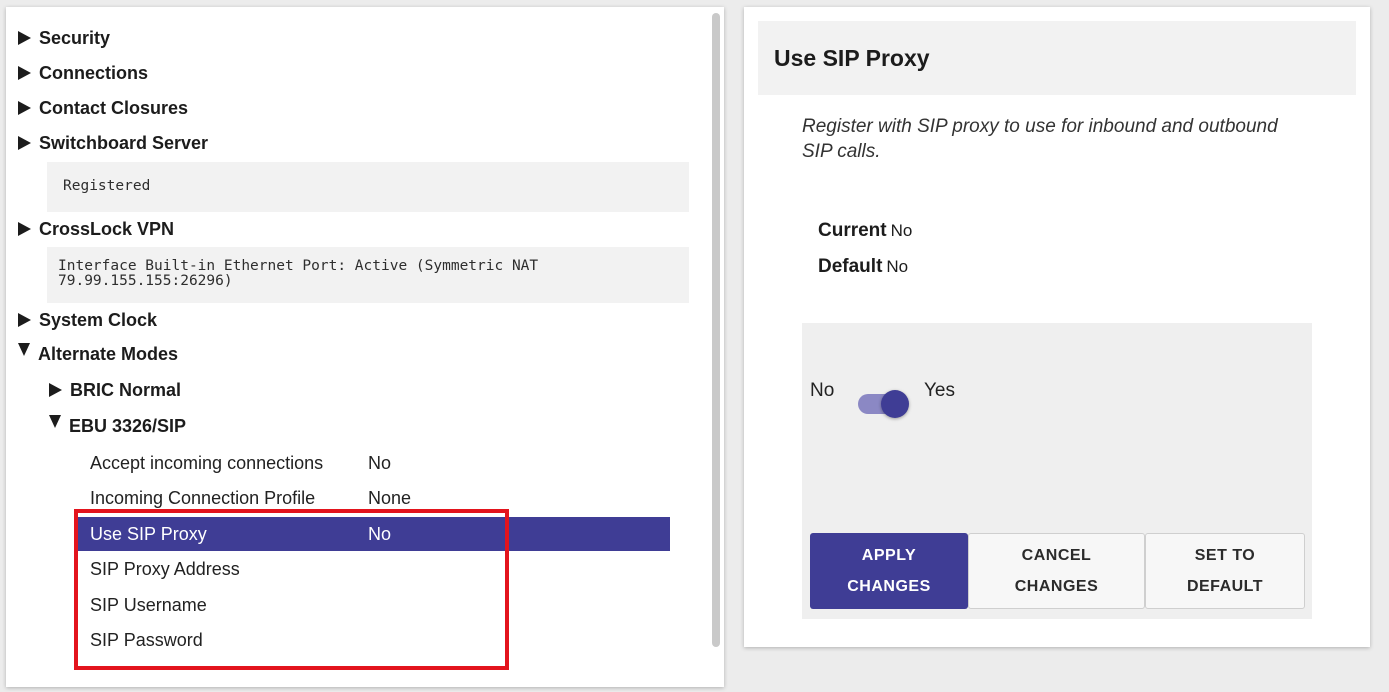 The height and width of the screenshot is (692, 1389). I want to click on tree-item-switchboard-server: Switchboard Server, so click(113, 143).